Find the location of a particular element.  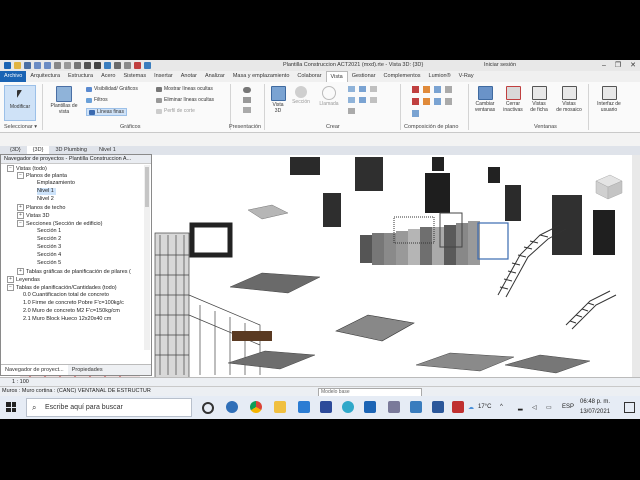

view-cube is located at coordinates (609, 187).